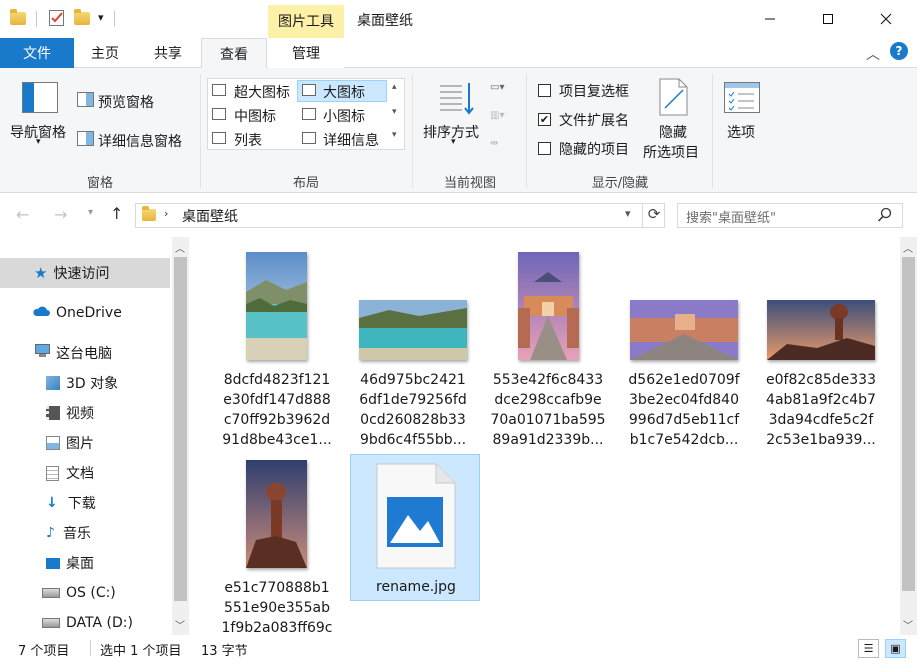  Describe the element at coordinates (80, 444) in the screenshot. I see `nav-label: 图片` at that location.